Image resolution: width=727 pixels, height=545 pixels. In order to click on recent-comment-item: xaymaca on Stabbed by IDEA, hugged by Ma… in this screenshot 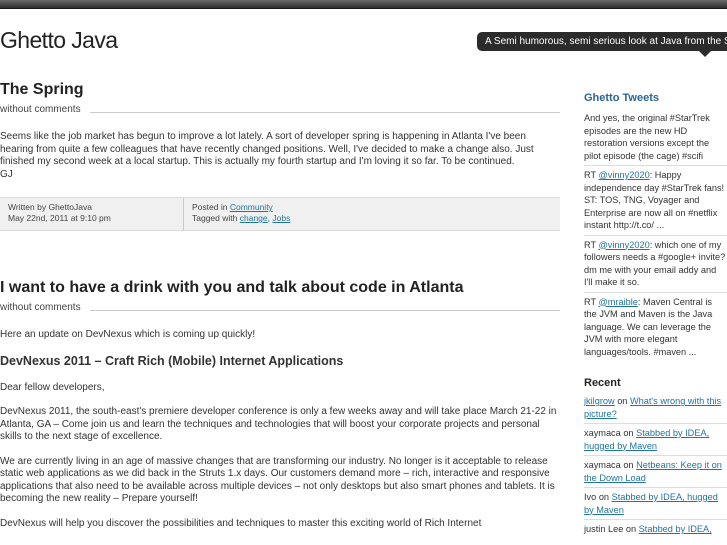, I will do `click(655, 441)`.